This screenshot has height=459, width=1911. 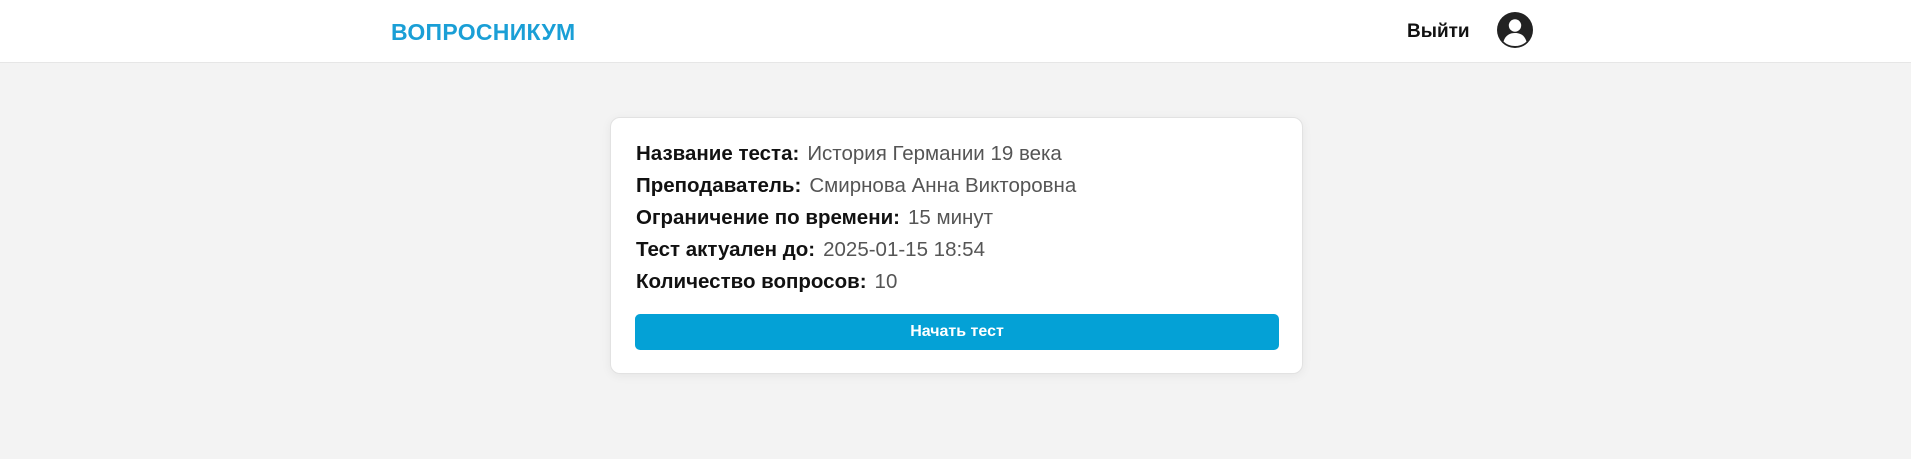 I want to click on valid-until-row: Тест актуален до: 2025-01-15 18:54, so click(x=810, y=250).